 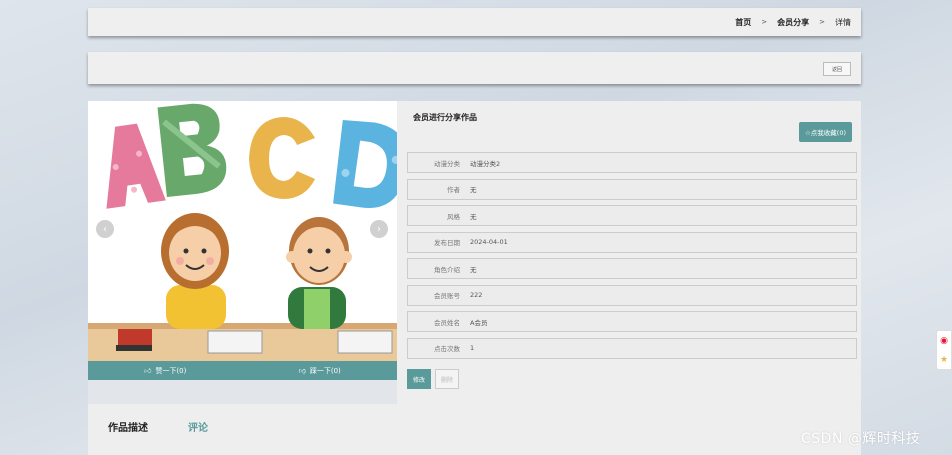 I want to click on vote-bar: 👍︎ 赞一下(0) 👎︎ 踩一下(0), so click(x=242, y=370).